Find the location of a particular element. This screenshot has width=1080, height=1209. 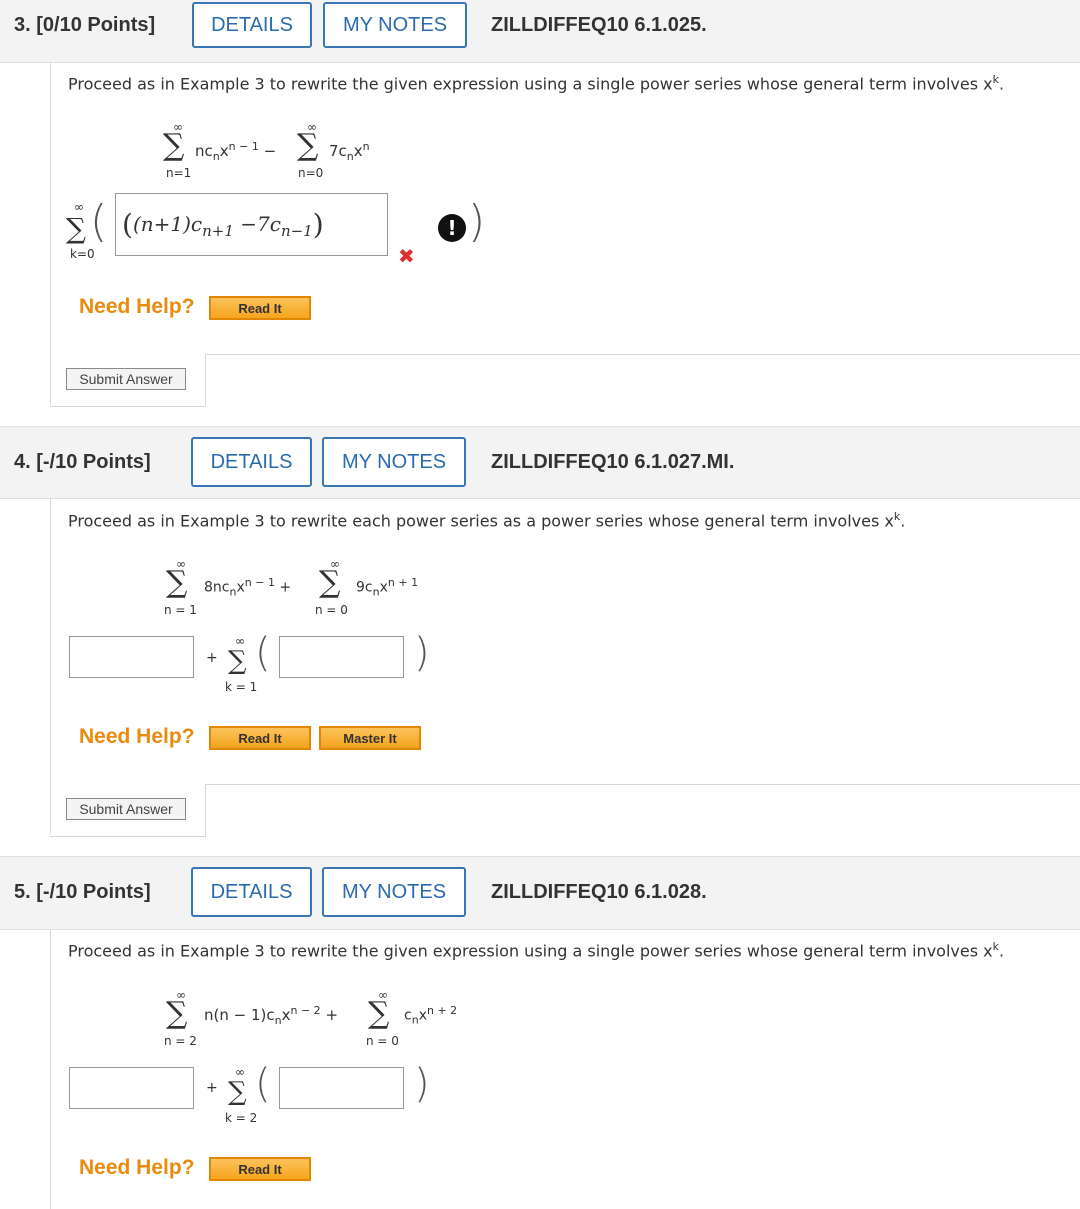

term-nn-1cnxn-2: n(n − 1)cnxn − 2 + is located at coordinates (271, 1015).